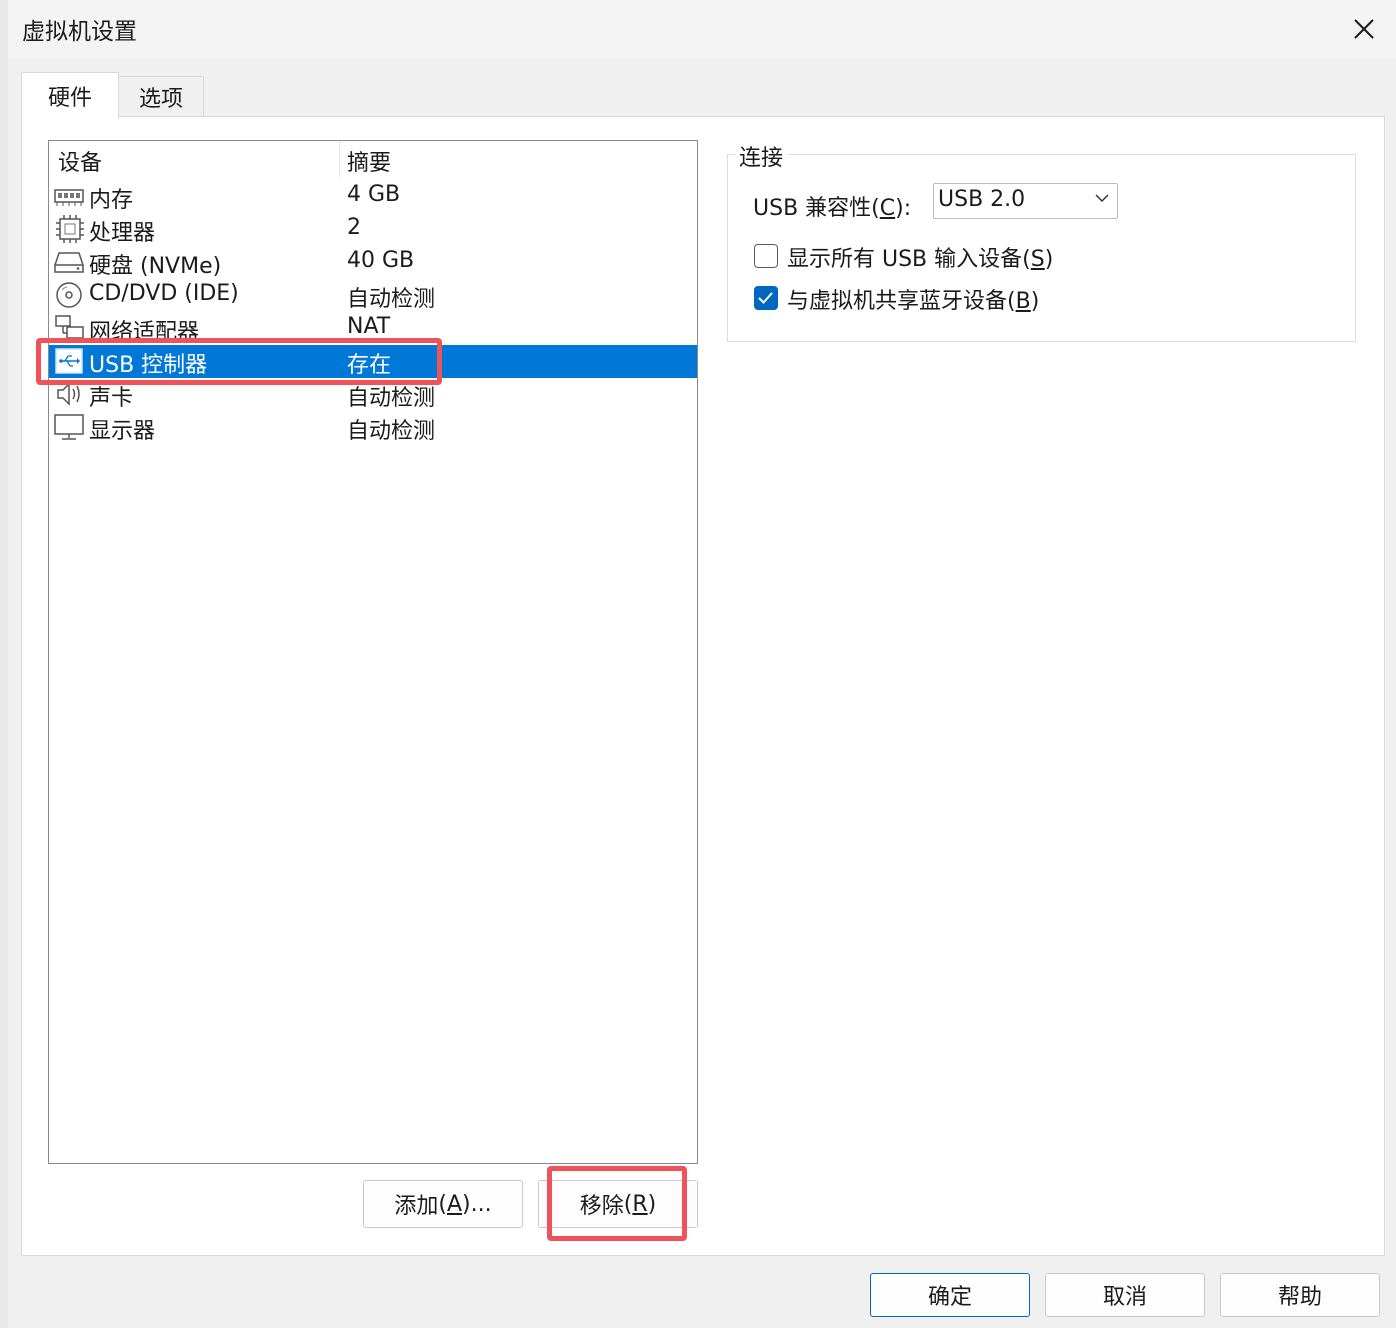 This screenshot has width=1396, height=1328. I want to click on usb-compatibility-label-text: USB 兼容性, so click(812, 208).